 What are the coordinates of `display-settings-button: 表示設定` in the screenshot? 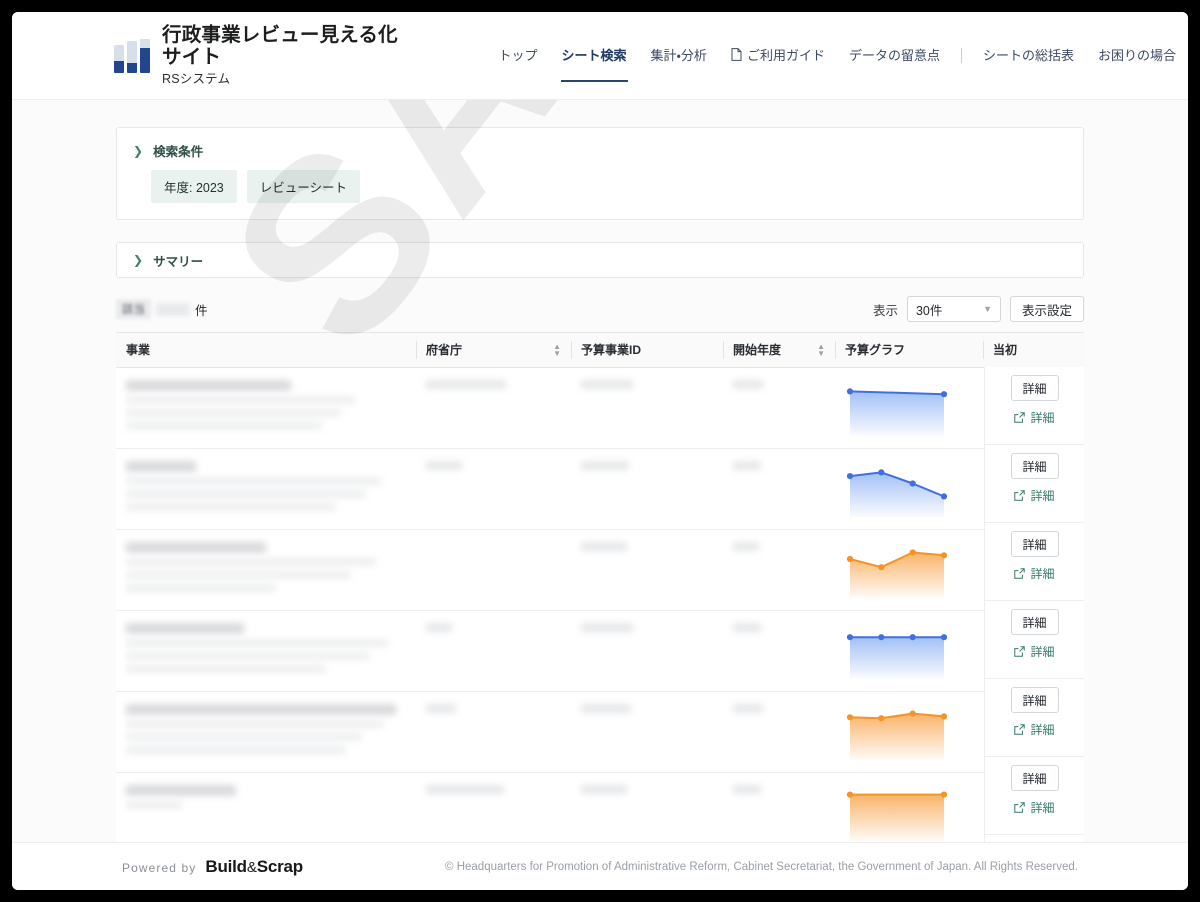 It's located at (1046, 309).